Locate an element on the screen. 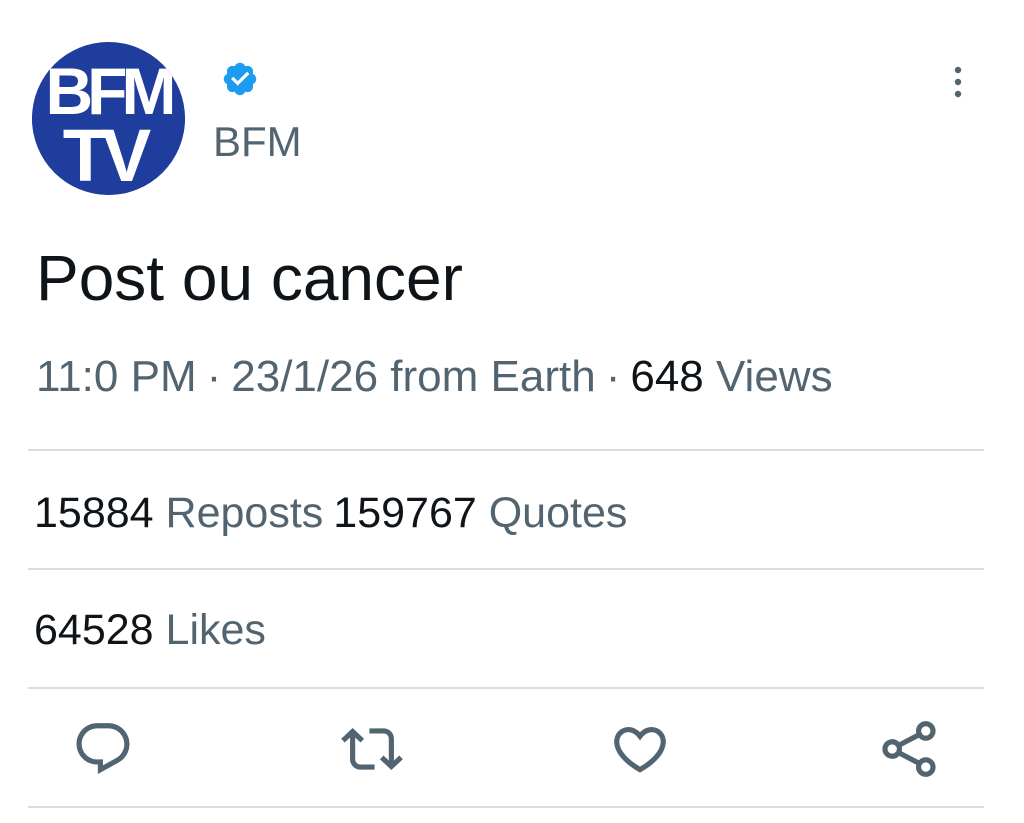  reply-icon is located at coordinates (103, 749).